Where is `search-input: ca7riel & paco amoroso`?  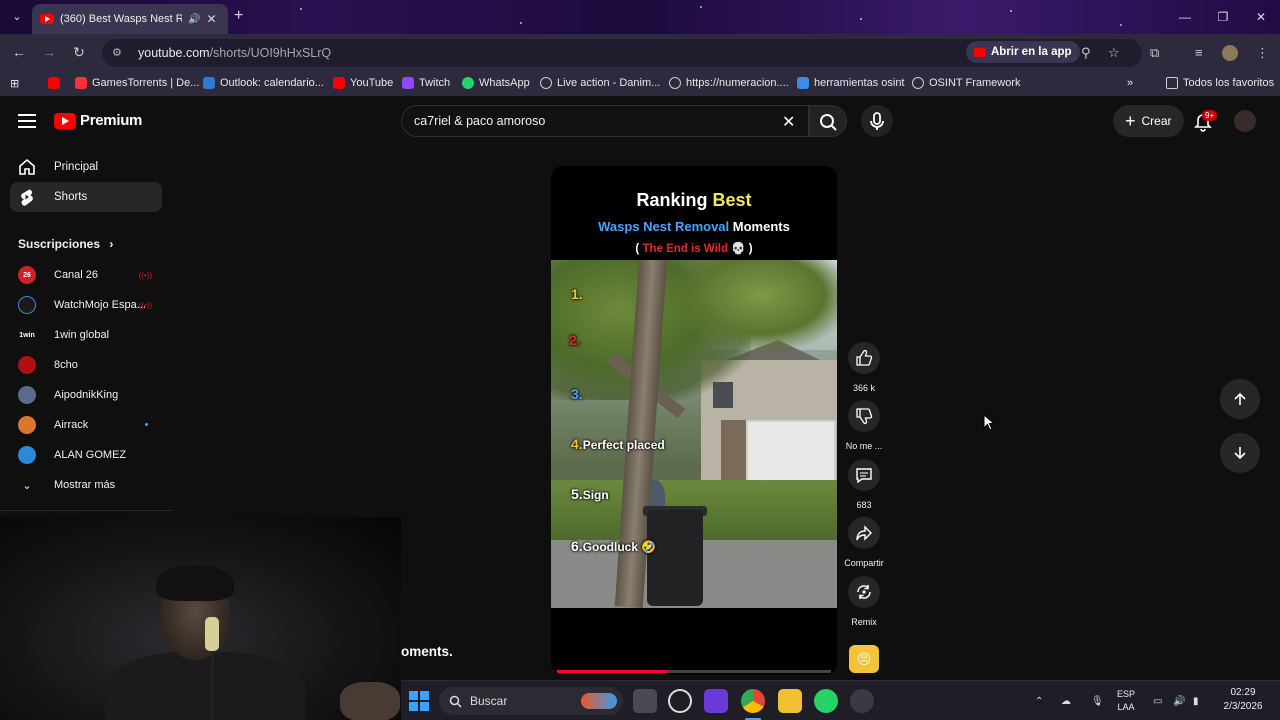
search-input: ca7riel & paco amoroso is located at coordinates (605, 121).